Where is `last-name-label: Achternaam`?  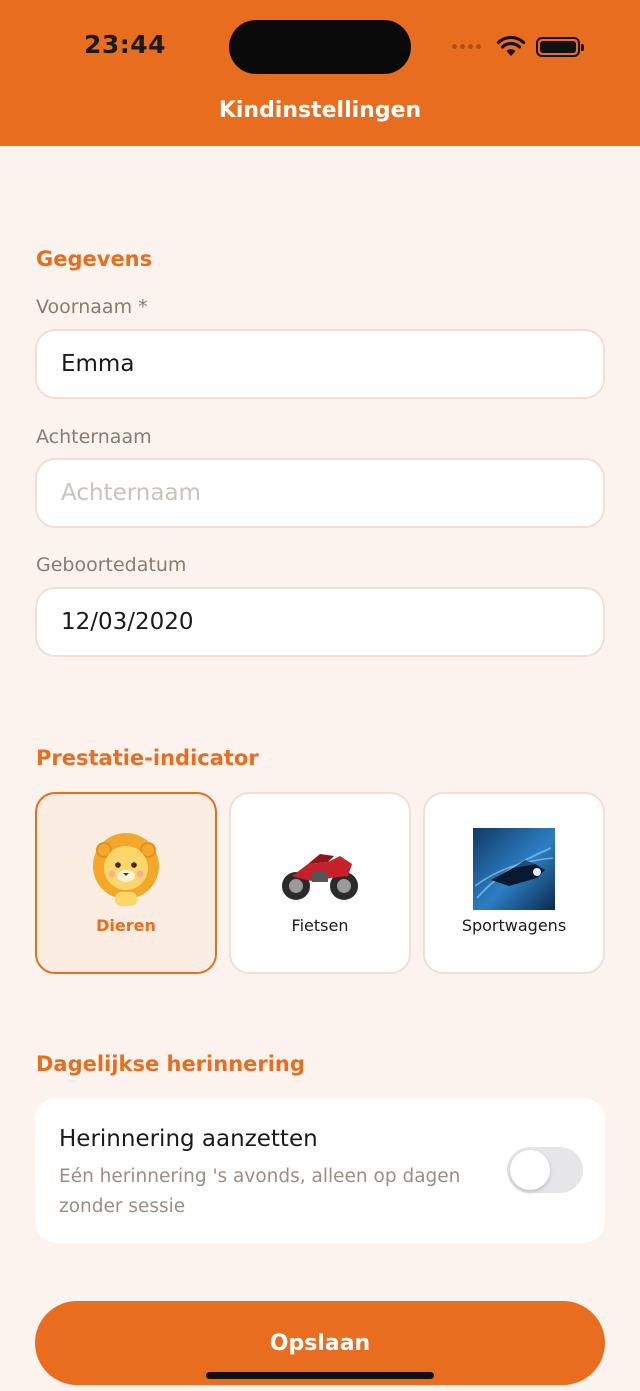 last-name-label: Achternaam is located at coordinates (94, 437).